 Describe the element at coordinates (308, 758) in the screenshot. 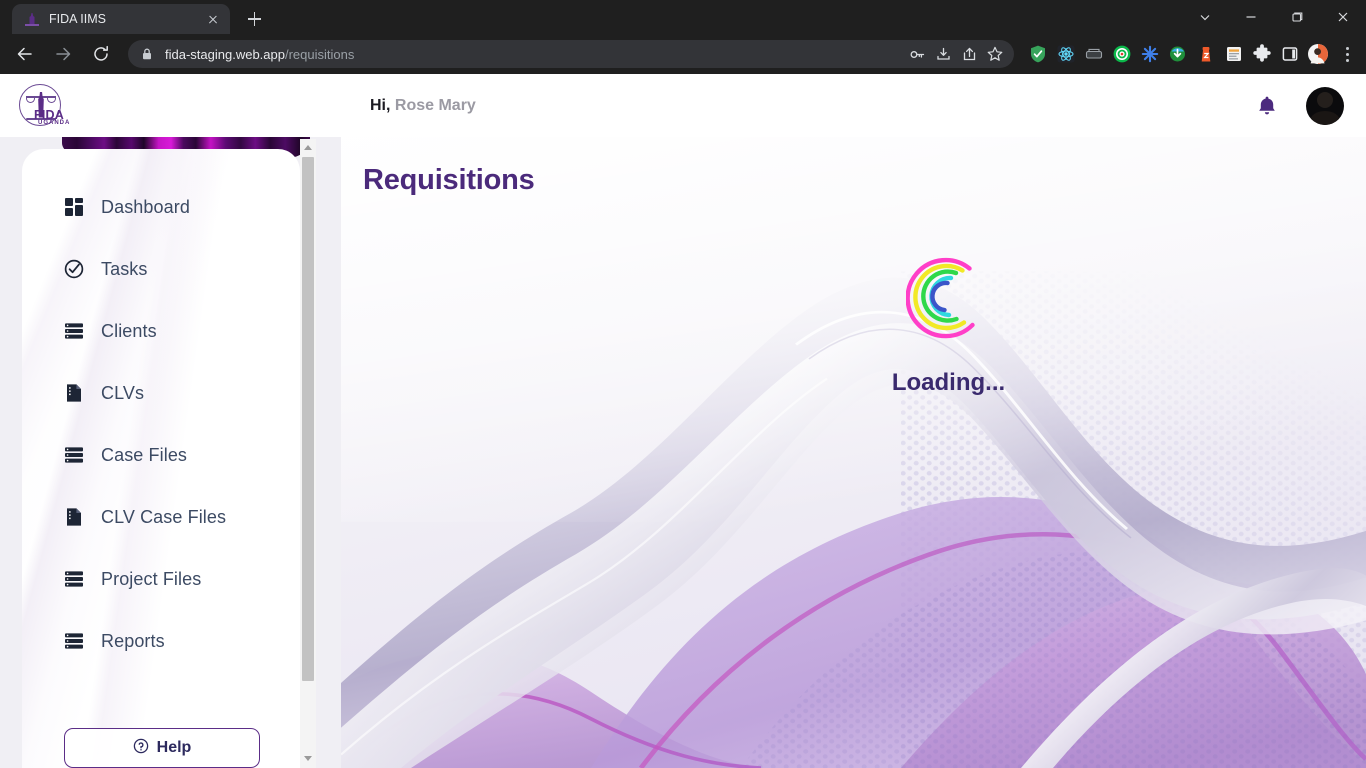

I see `scroll-down-arrow` at that location.